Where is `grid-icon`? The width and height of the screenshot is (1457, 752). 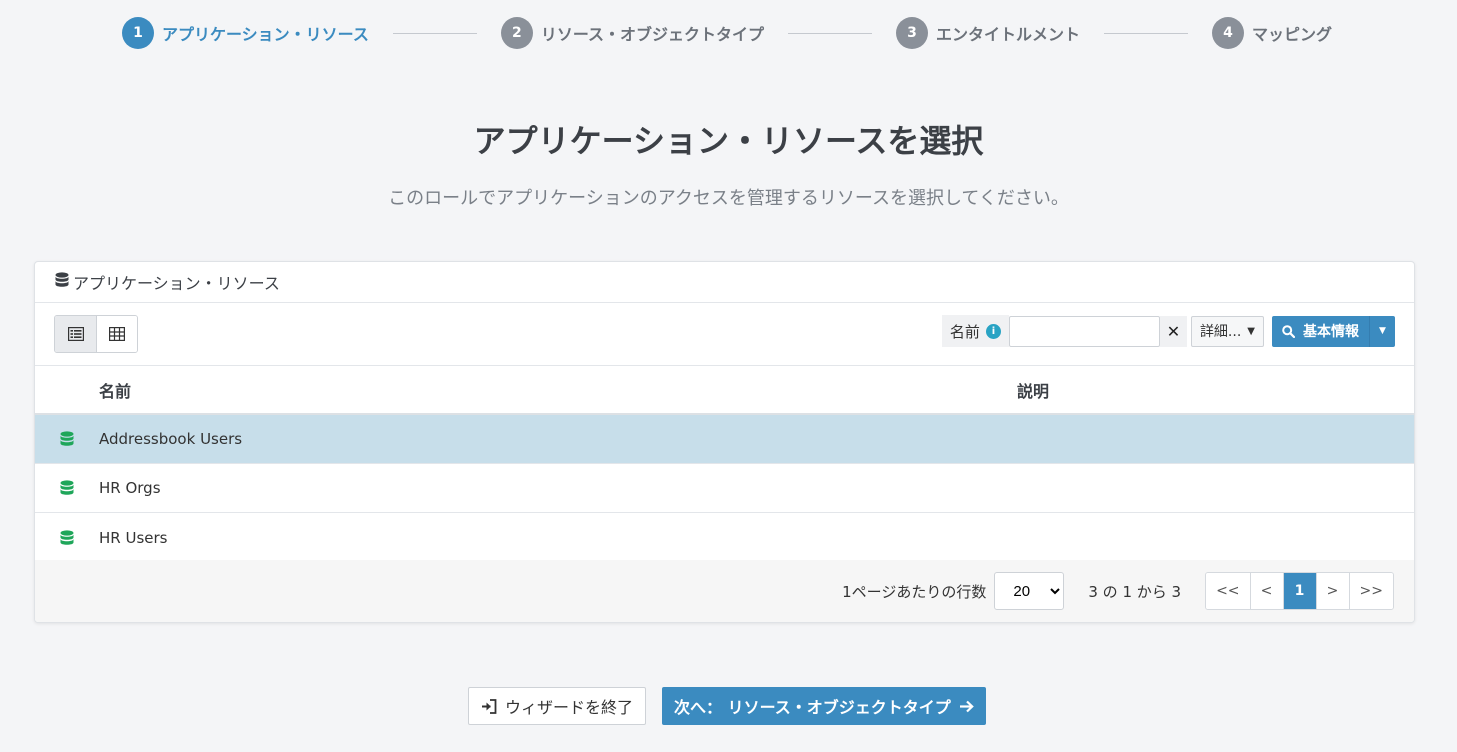 grid-icon is located at coordinates (117, 334).